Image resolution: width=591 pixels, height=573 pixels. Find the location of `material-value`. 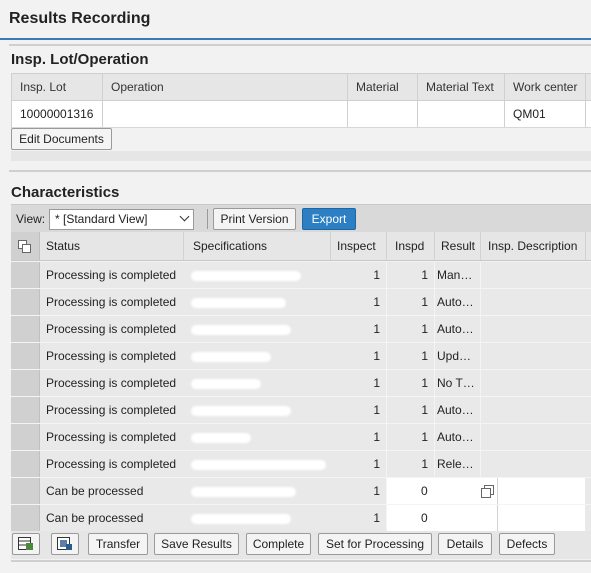

material-value is located at coordinates (383, 114).